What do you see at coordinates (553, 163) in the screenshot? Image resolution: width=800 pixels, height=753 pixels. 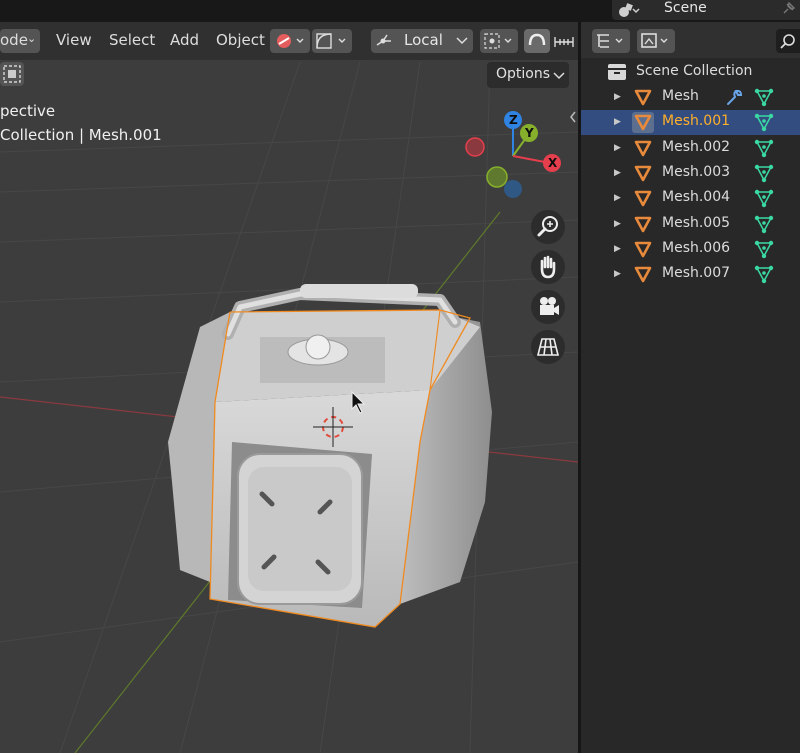 I see `gizmo-x-label: X` at bounding box center [553, 163].